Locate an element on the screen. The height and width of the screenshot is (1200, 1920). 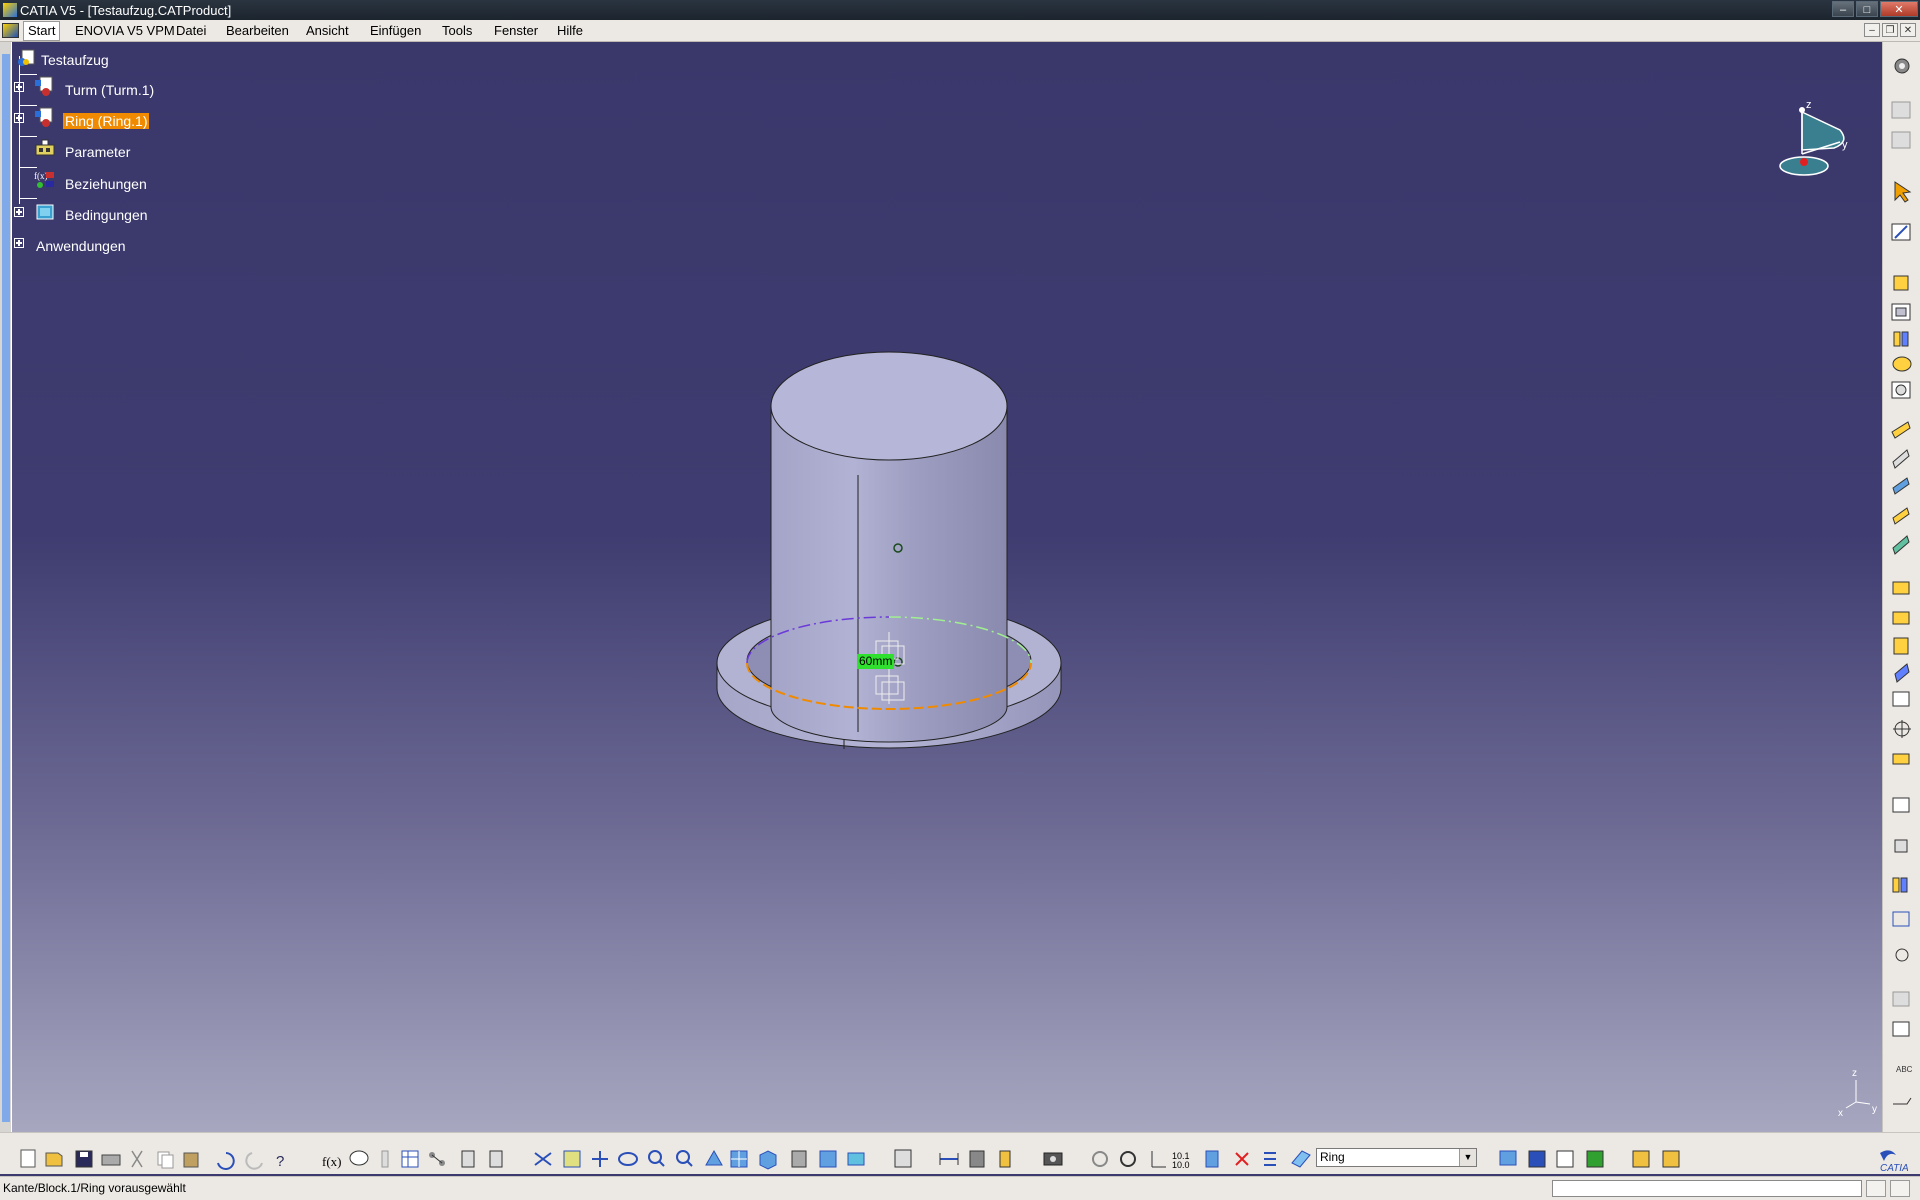
doc-minimize-button: – is located at coordinates (1872, 30).